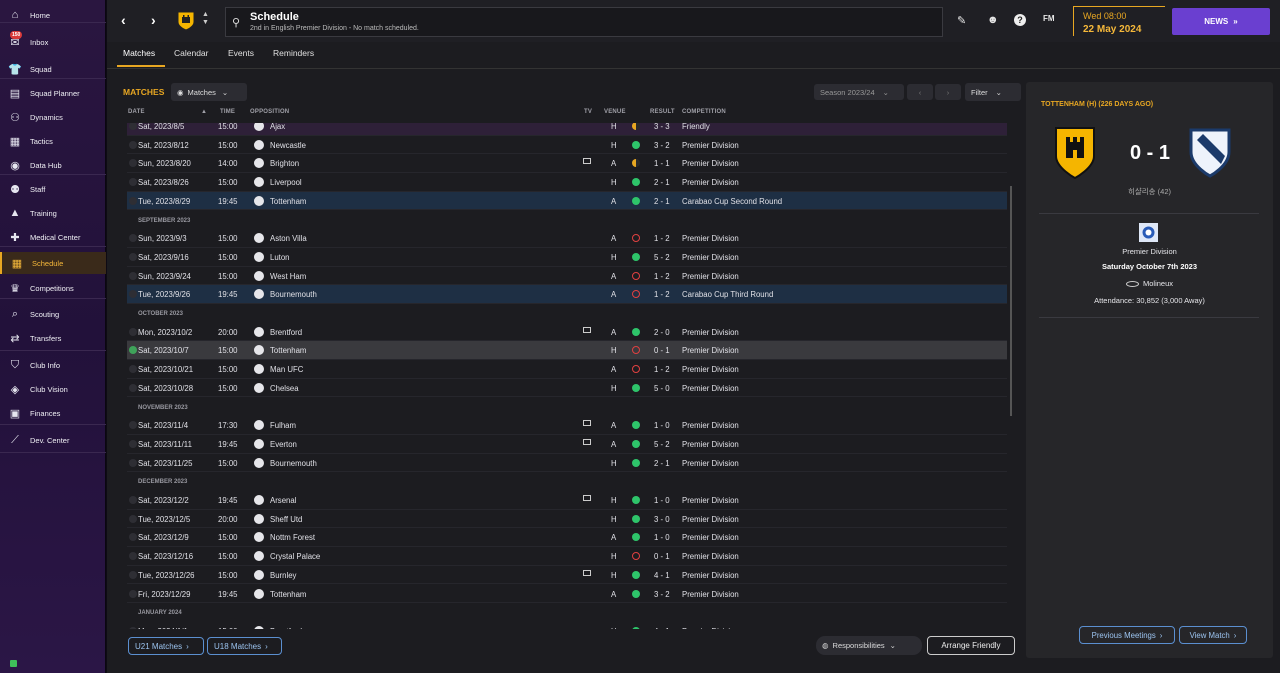 The height and width of the screenshot is (673, 1280). I want to click on view-match-button: View Match ›, so click(1213, 635).